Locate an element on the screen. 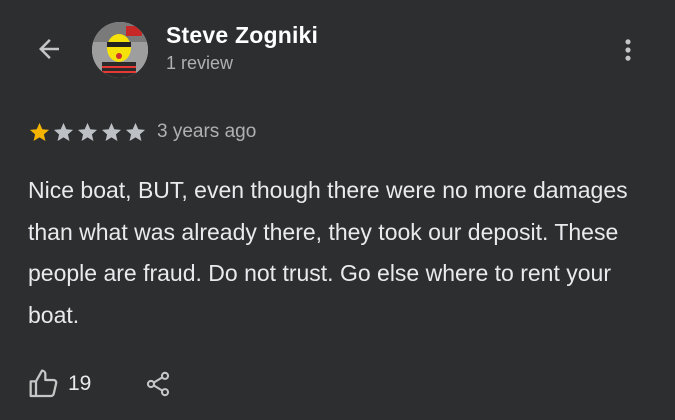 The image size is (675, 420). like-button: 19 is located at coordinates (59, 384).